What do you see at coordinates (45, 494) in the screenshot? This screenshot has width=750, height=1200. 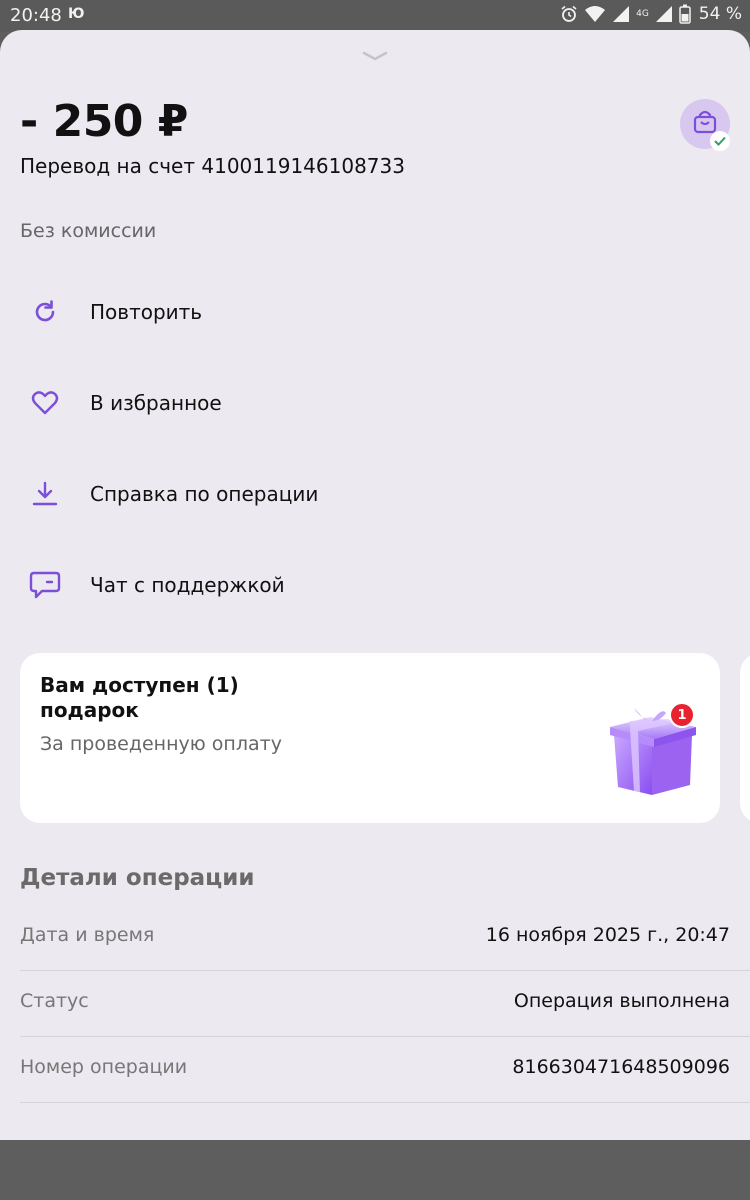 I see `download-icon` at bounding box center [45, 494].